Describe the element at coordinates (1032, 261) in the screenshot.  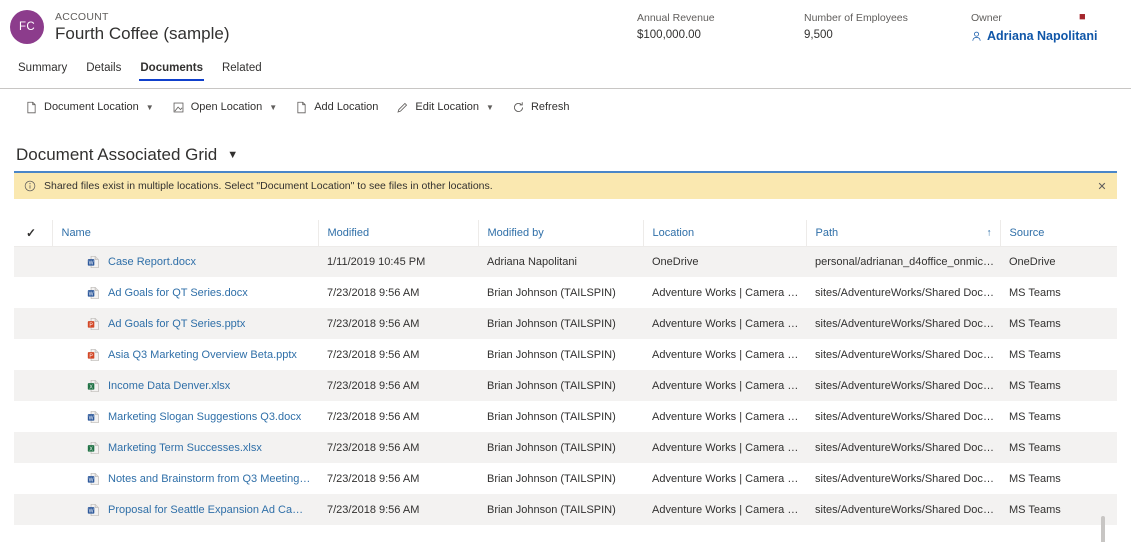
I see `cell-source: OneDrive` at that location.